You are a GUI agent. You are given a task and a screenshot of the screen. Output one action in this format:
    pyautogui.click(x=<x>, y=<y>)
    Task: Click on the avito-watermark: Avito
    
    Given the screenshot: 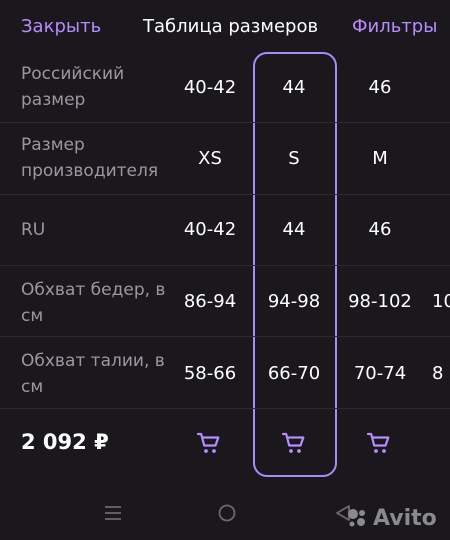 What is the action you would take?
    pyautogui.click(x=395, y=518)
    